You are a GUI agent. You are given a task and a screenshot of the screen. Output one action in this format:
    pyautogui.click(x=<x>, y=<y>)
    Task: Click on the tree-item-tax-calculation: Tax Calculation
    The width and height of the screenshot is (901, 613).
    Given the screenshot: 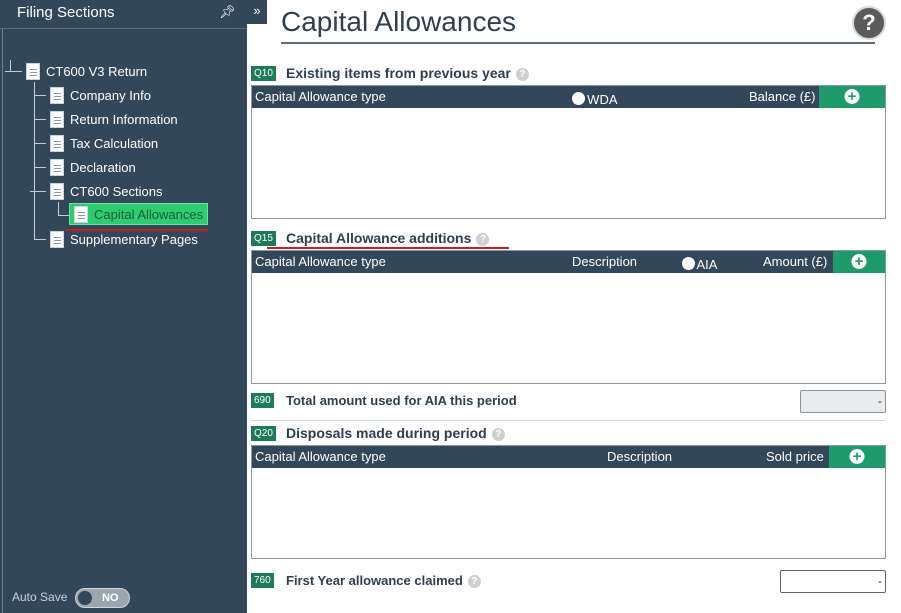 What is the action you would take?
    pyautogui.click(x=104, y=143)
    